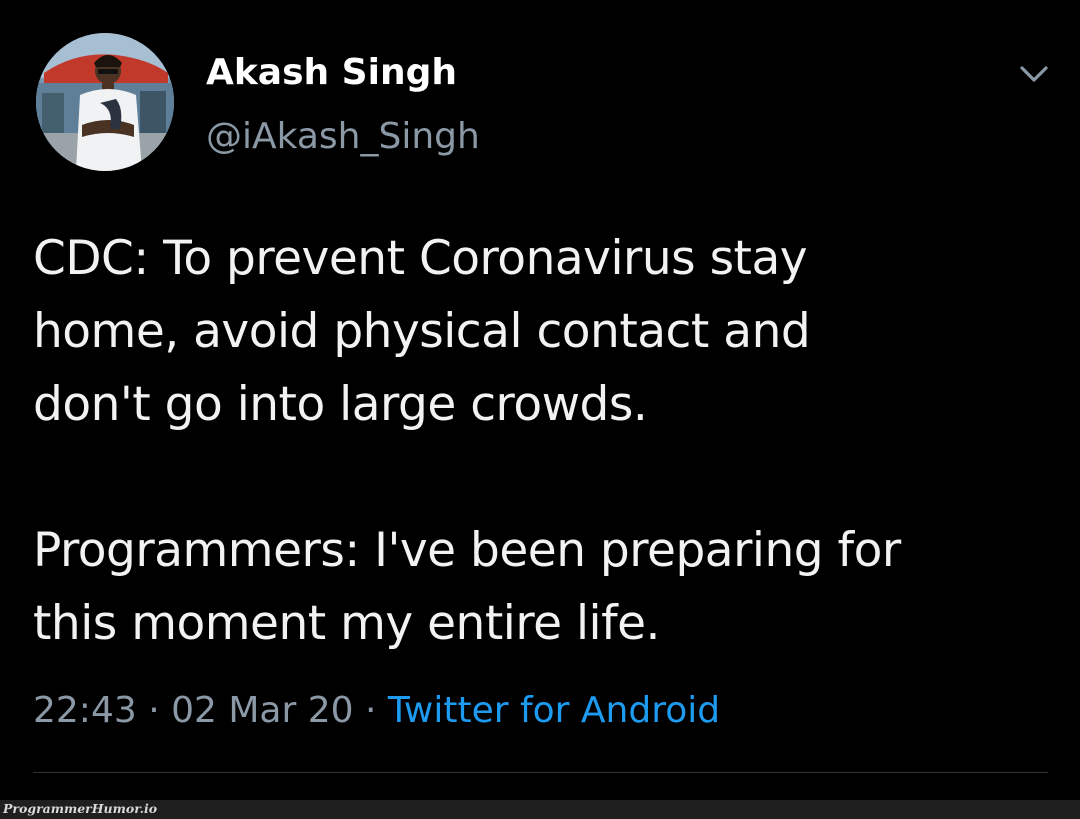  I want to click on avatar-image, so click(105, 102).